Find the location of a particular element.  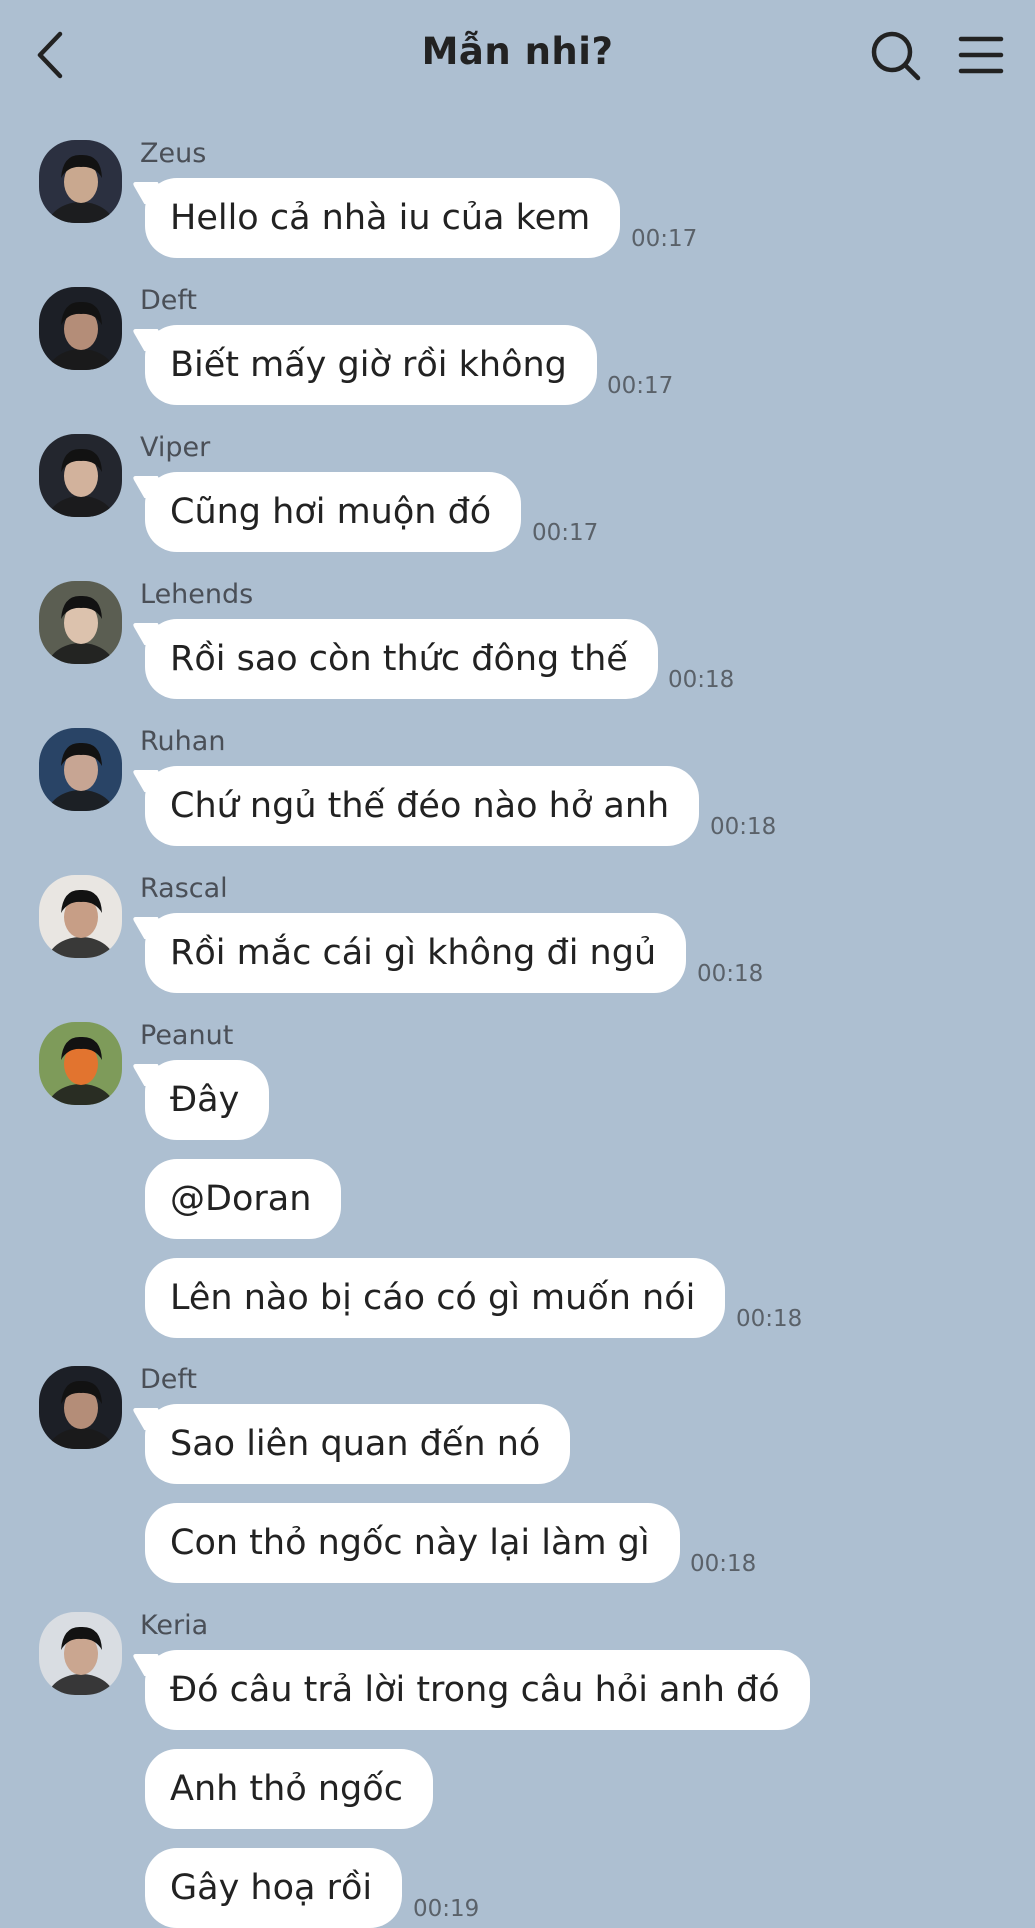

message-bubble: Sao liên quan đến nó is located at coordinates (358, 1444).